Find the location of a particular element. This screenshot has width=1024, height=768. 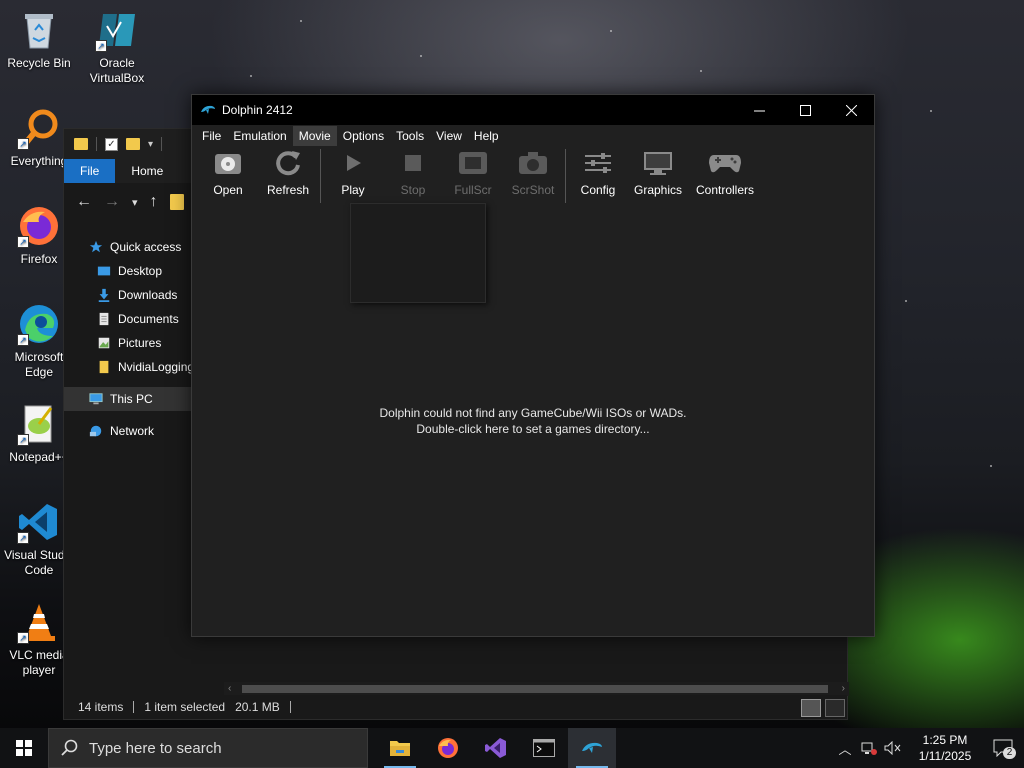

desktop-icon-label: Microsoft Edge is located at coordinates (39, 364).